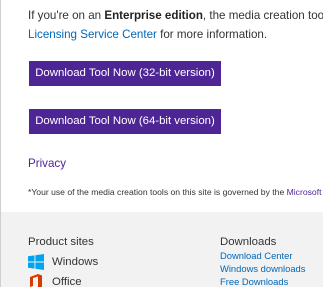 This screenshot has width=323, height=287. Describe the element at coordinates (262, 268) in the screenshot. I see `windows-downloads-link: Windows downloads` at that location.